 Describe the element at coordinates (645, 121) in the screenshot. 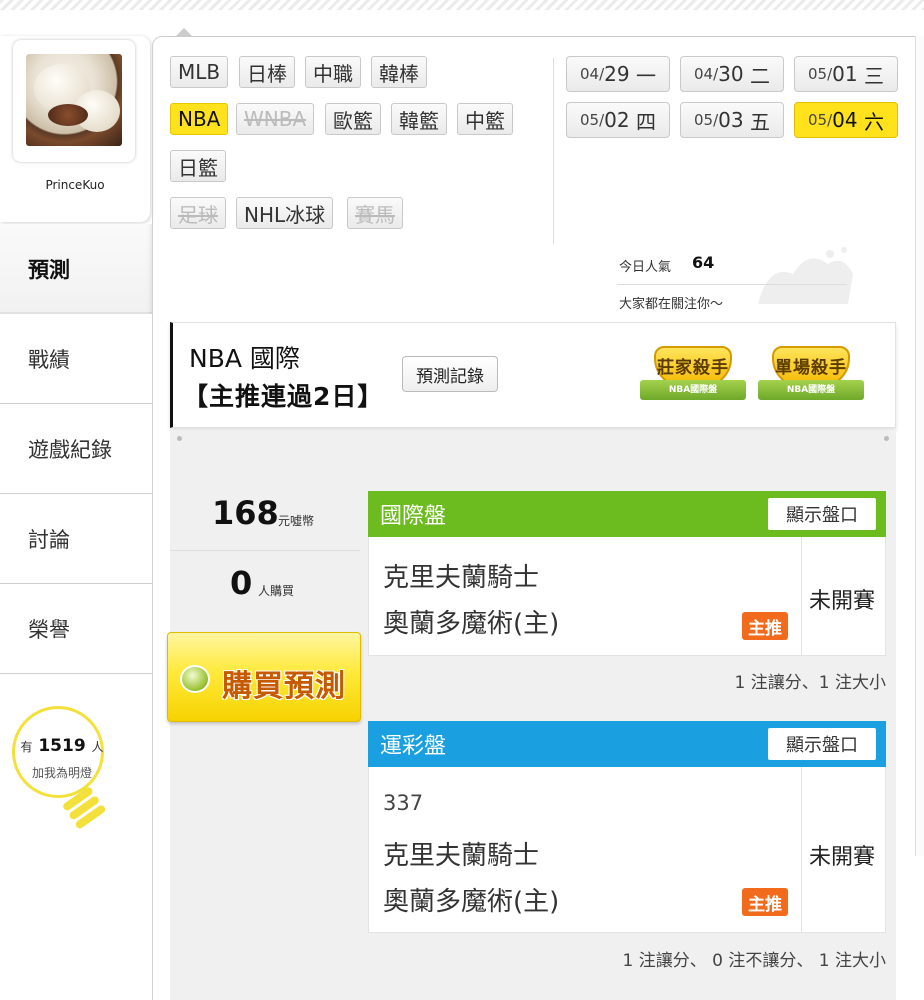

I see `date-weekday: 四` at that location.